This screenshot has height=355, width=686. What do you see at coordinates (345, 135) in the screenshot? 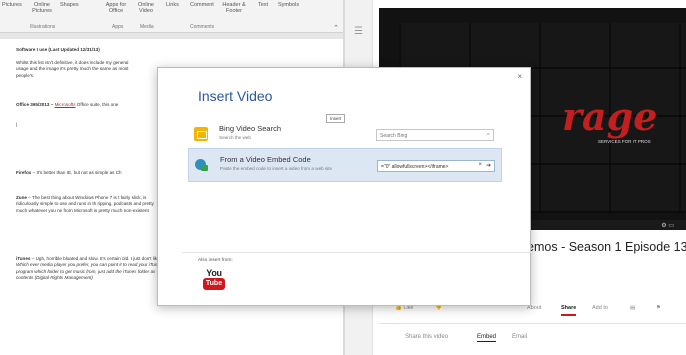
I see `bing-video-search-option: Bing Video Search Search the web ⌕` at bounding box center [345, 135].